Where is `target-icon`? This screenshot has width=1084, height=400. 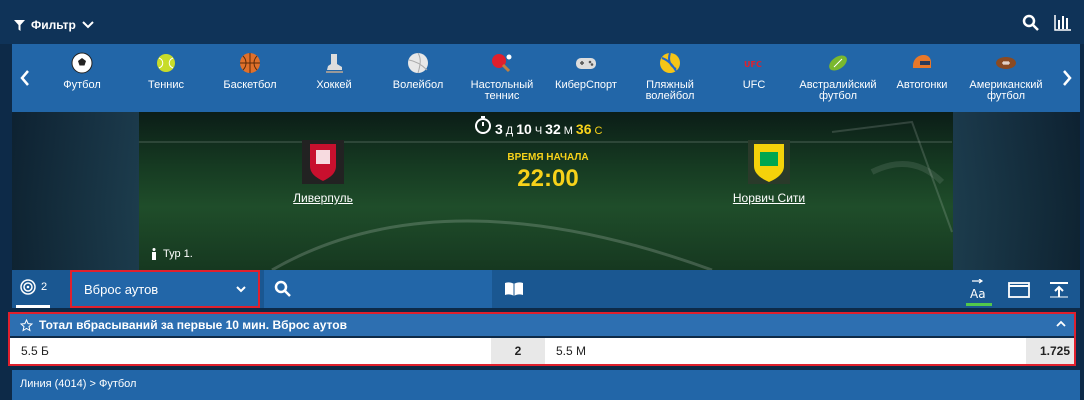
target-icon is located at coordinates (28, 287).